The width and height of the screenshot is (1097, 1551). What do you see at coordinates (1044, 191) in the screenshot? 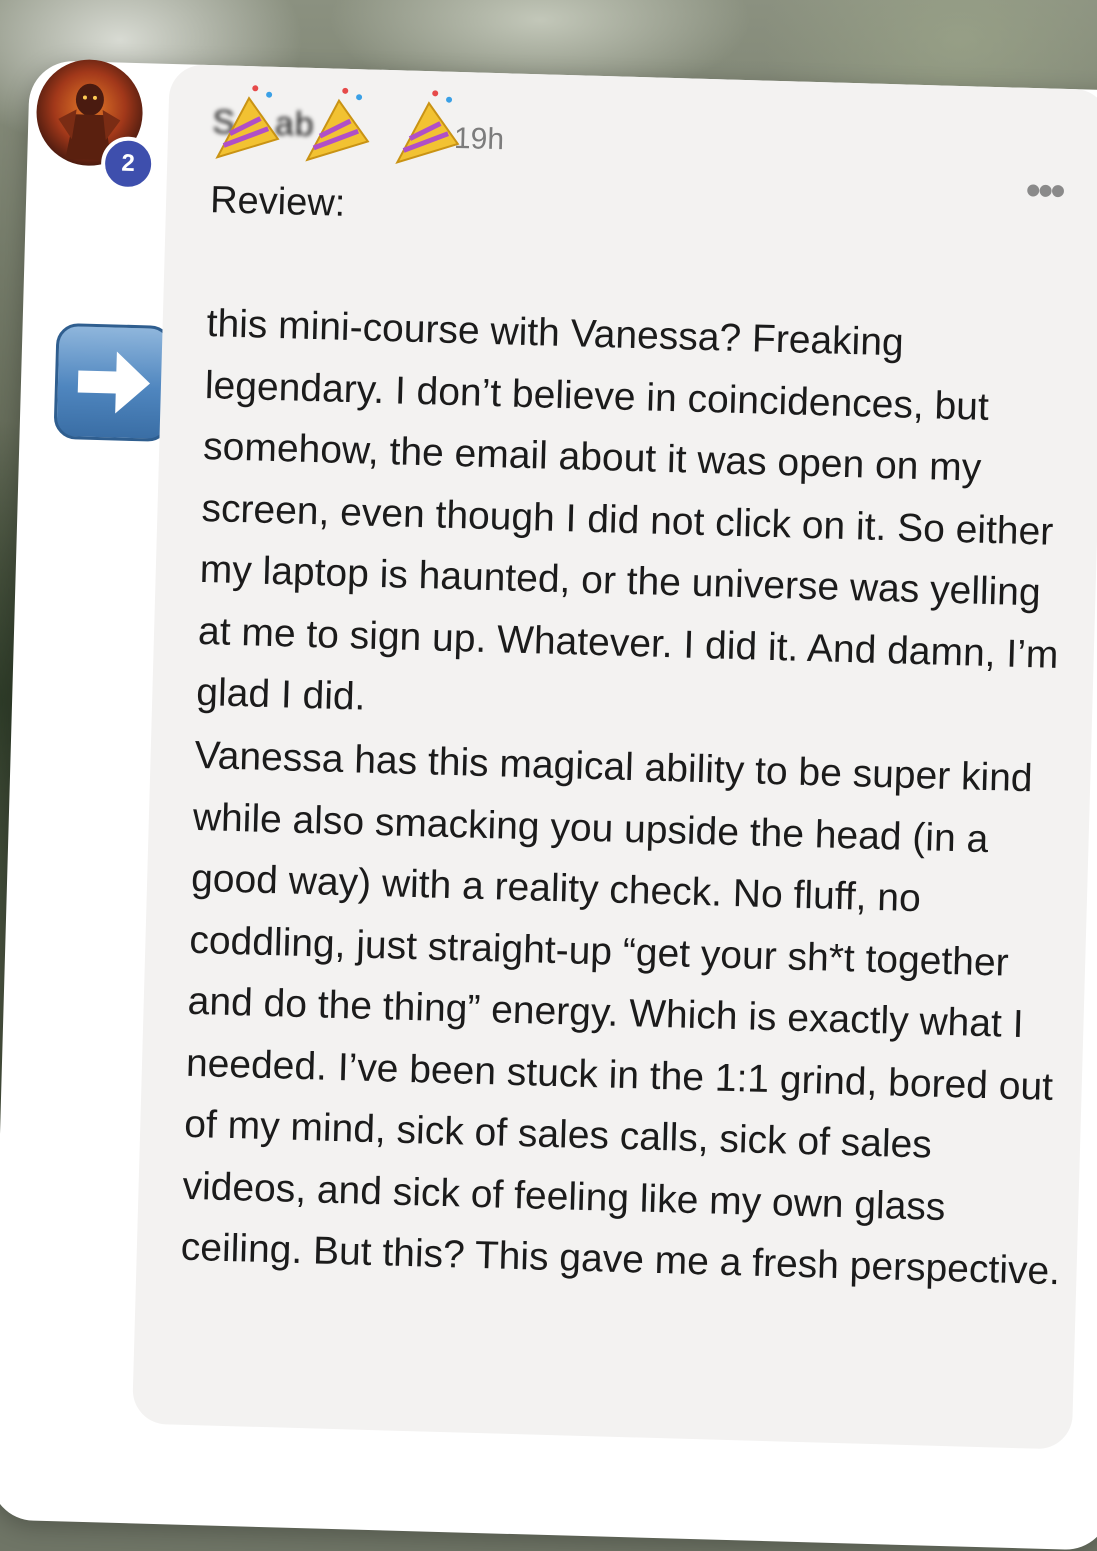
I see `more-options-icon: •••` at bounding box center [1044, 191].